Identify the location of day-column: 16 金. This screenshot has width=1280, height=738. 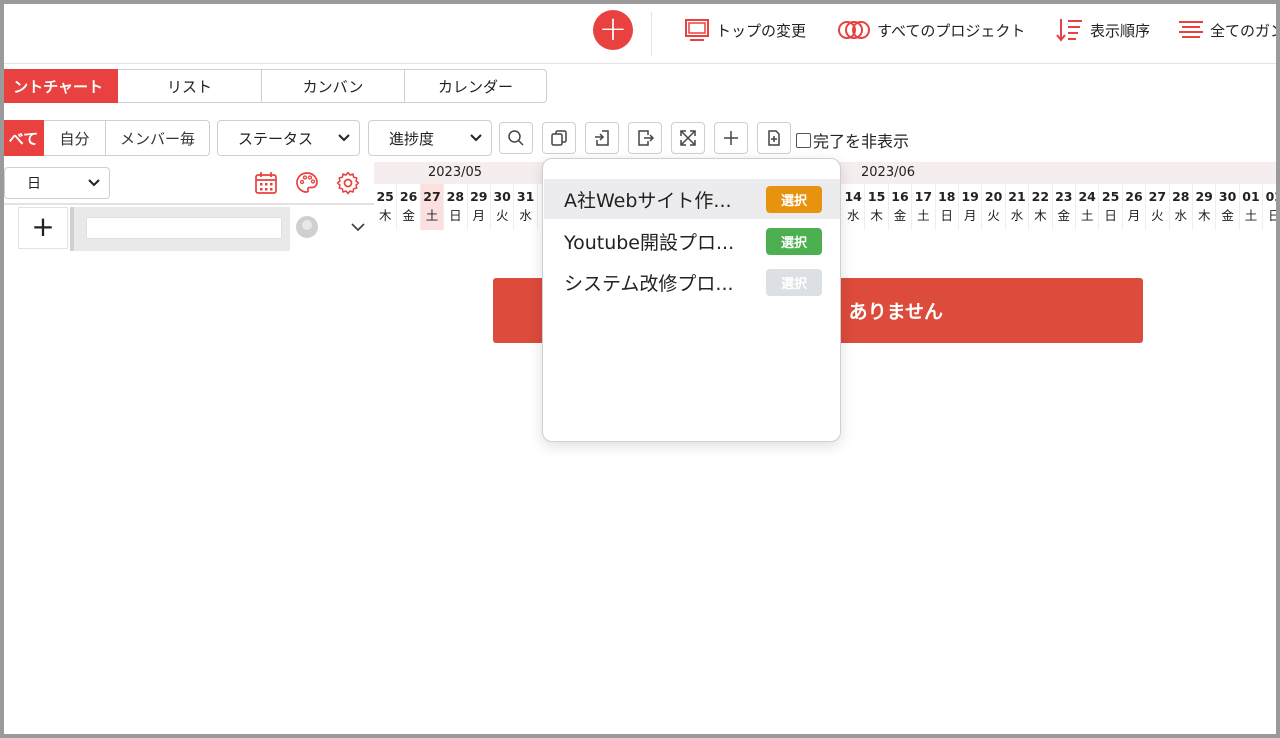
(901, 207).